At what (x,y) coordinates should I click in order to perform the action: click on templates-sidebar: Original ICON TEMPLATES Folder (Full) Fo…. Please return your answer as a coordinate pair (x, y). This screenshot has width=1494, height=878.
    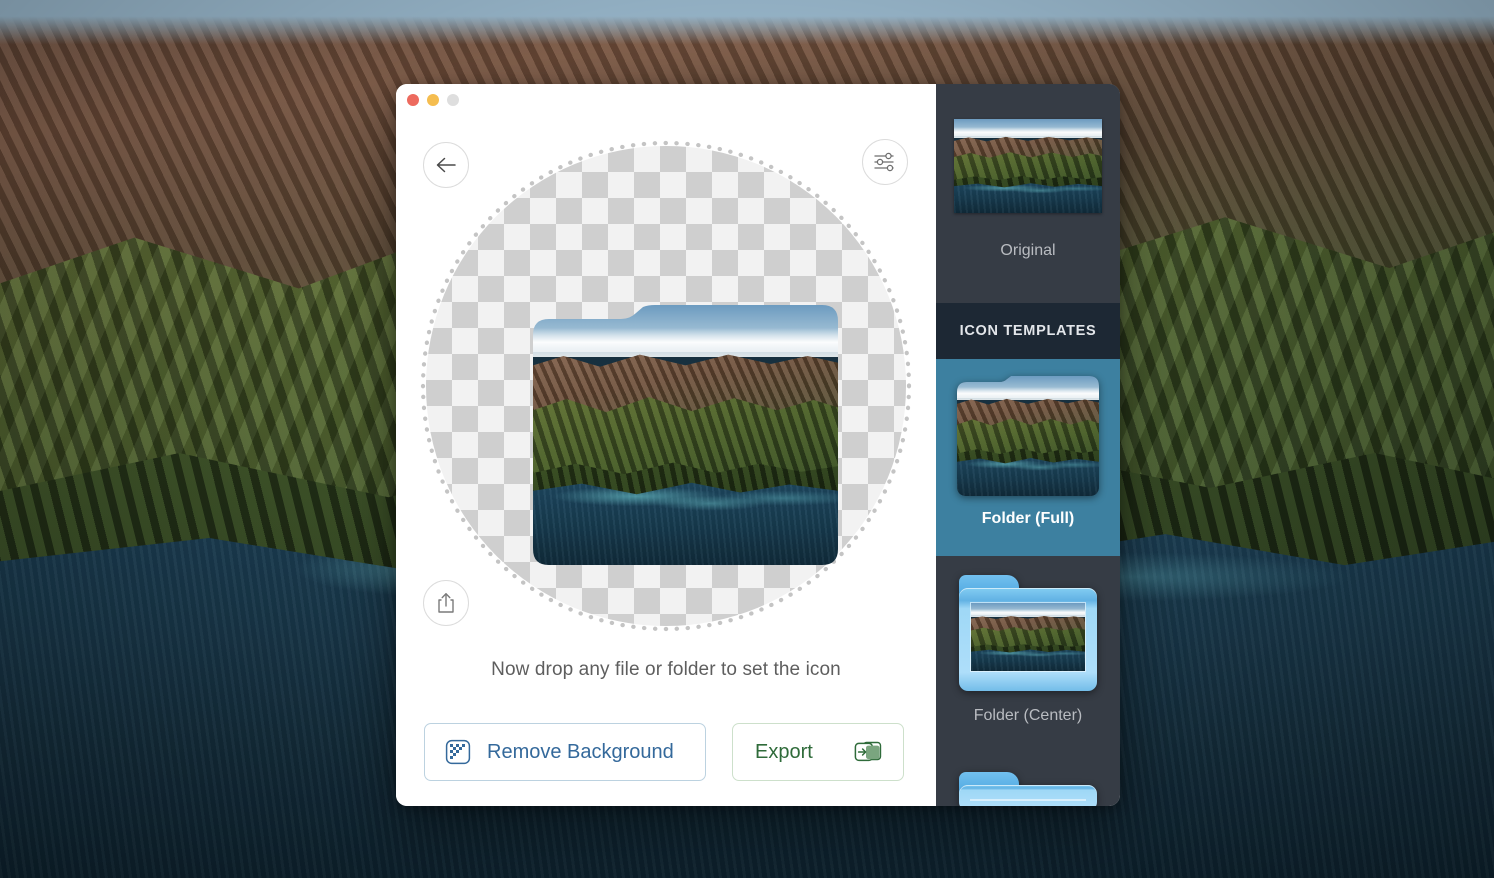
    Looking at the image, I should click on (1028, 445).